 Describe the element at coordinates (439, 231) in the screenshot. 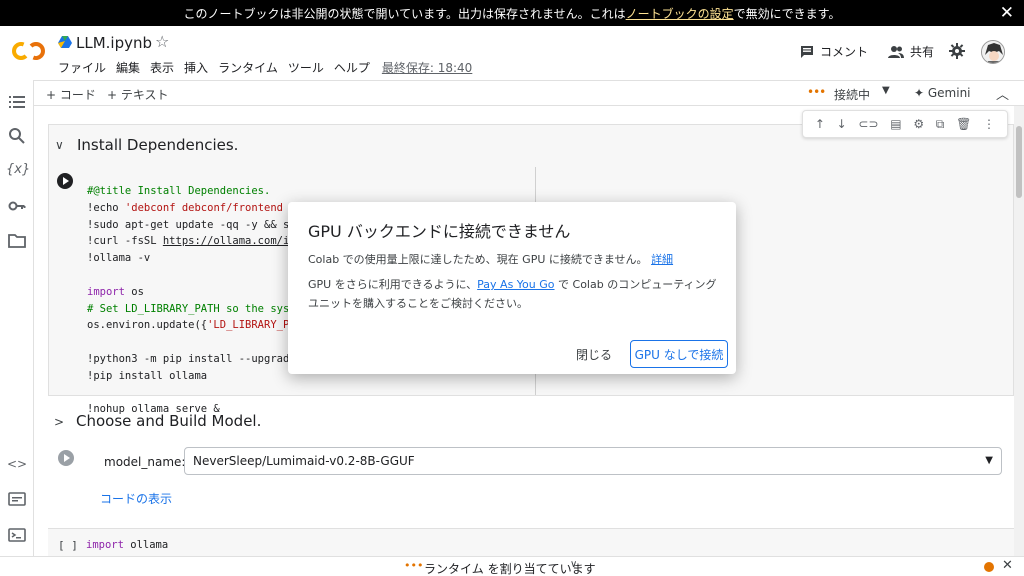

I see `dialog-title: GPU バックエンドに接続できません` at that location.